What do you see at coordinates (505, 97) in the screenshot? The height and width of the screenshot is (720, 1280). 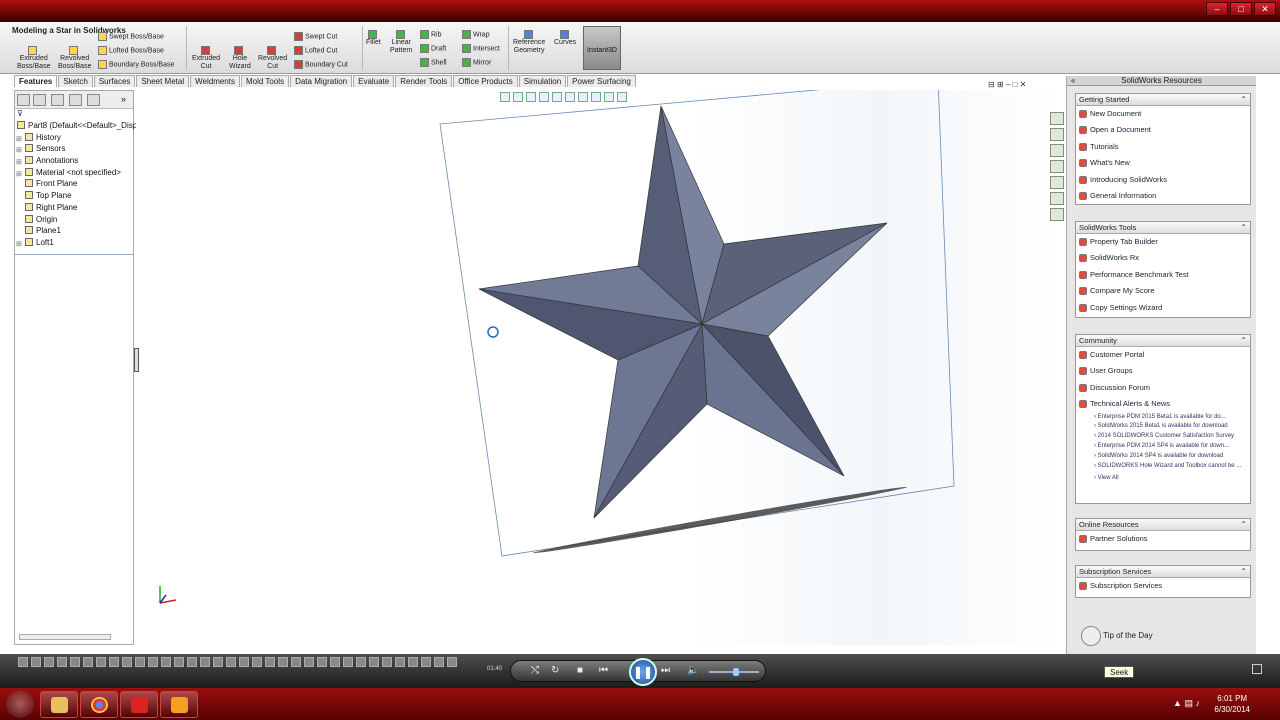 I see `zoom-to-fit-icon` at bounding box center [505, 97].